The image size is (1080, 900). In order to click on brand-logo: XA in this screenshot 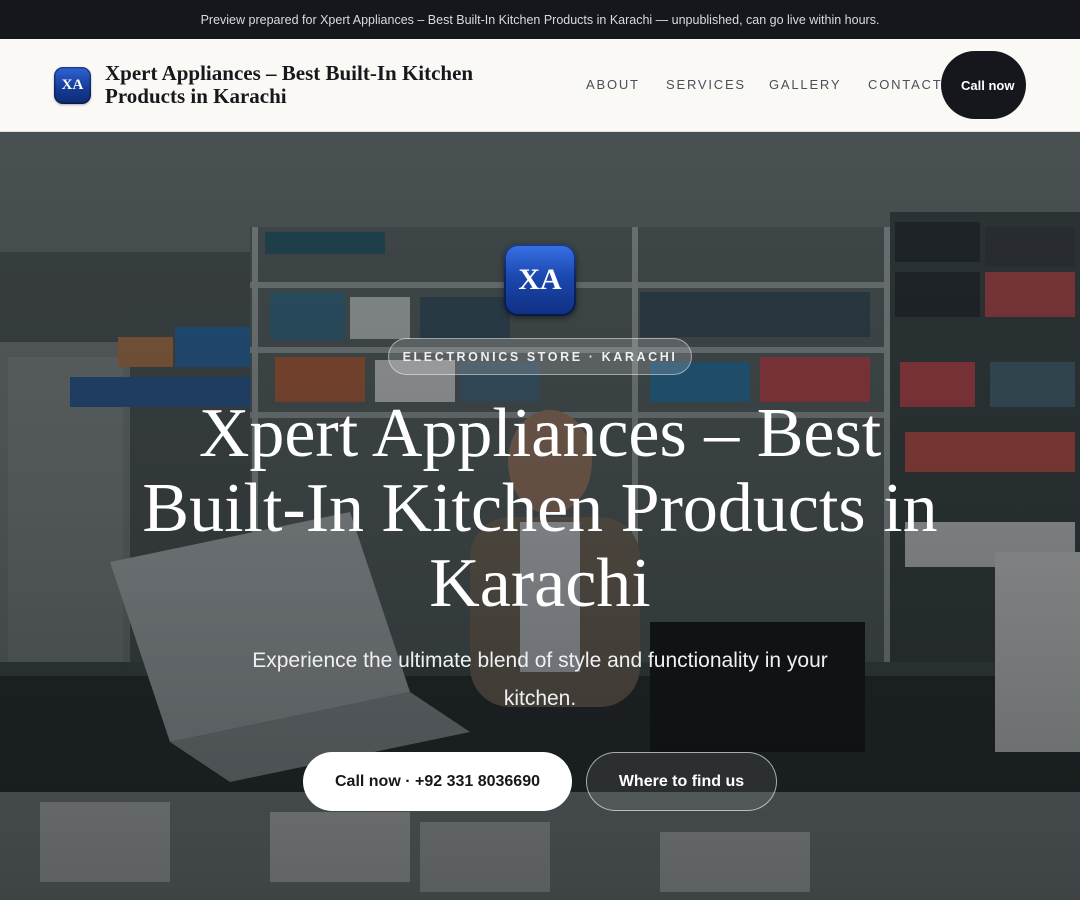, I will do `click(72, 85)`.